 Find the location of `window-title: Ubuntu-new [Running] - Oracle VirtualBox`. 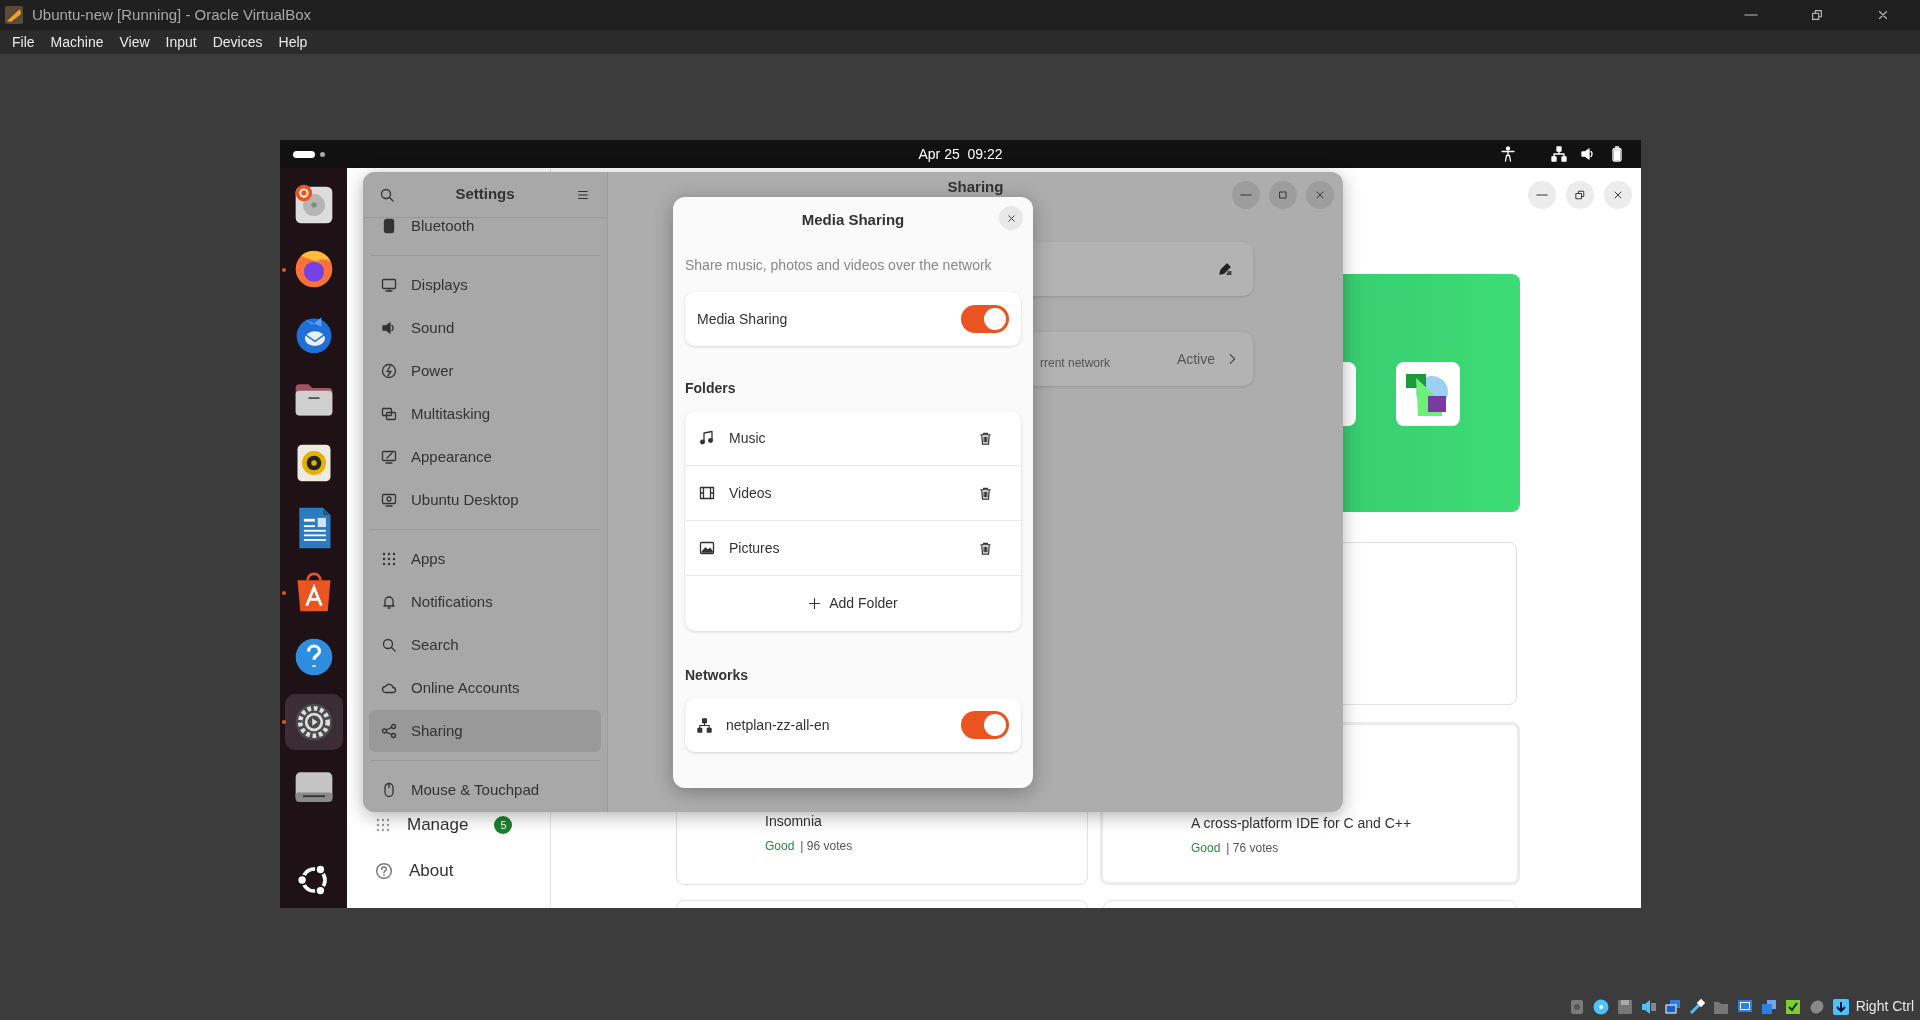

window-title: Ubuntu-new [Running] - Oracle VirtualBox is located at coordinates (172, 14).